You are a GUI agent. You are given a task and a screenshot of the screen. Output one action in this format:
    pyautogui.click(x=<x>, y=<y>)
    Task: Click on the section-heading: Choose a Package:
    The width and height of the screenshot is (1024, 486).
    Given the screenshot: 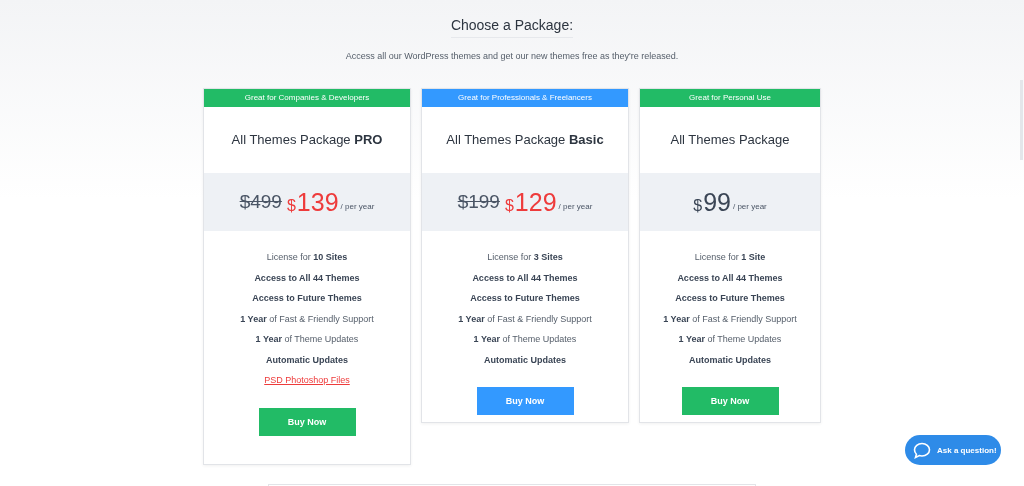 What is the action you would take?
    pyautogui.click(x=512, y=27)
    